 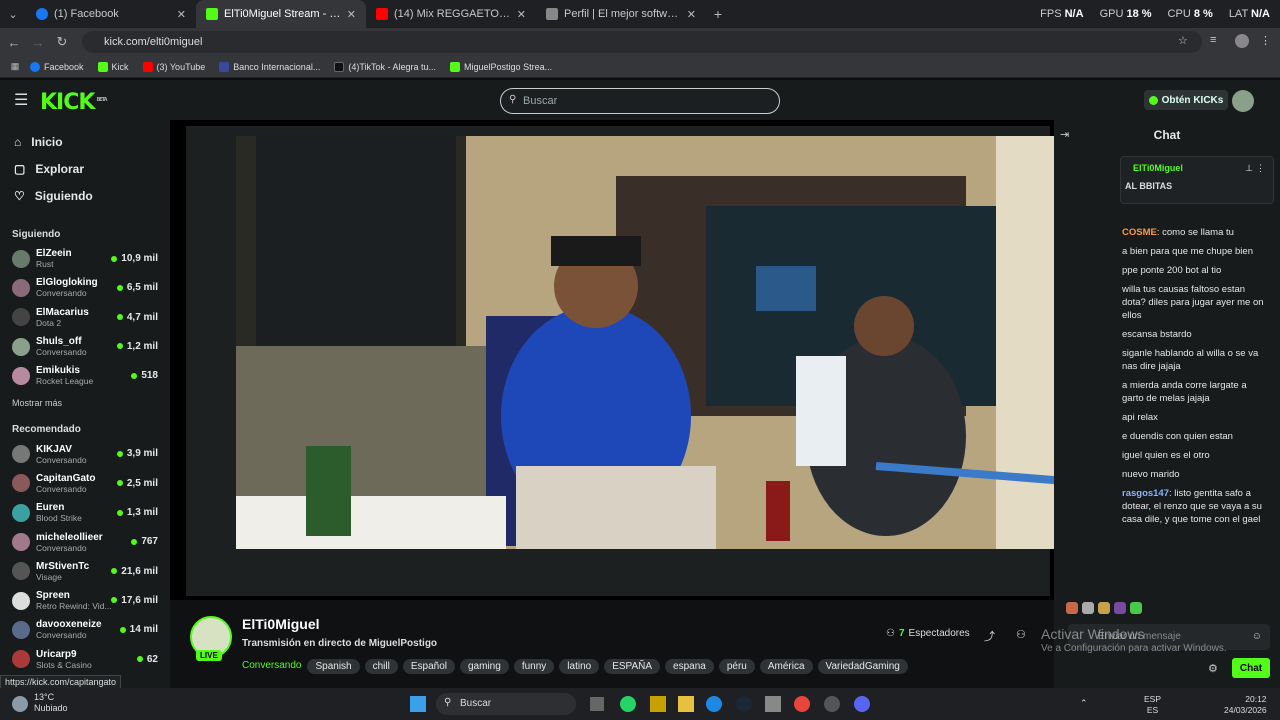 I want to click on stream-tag: funny, so click(x=534, y=666).